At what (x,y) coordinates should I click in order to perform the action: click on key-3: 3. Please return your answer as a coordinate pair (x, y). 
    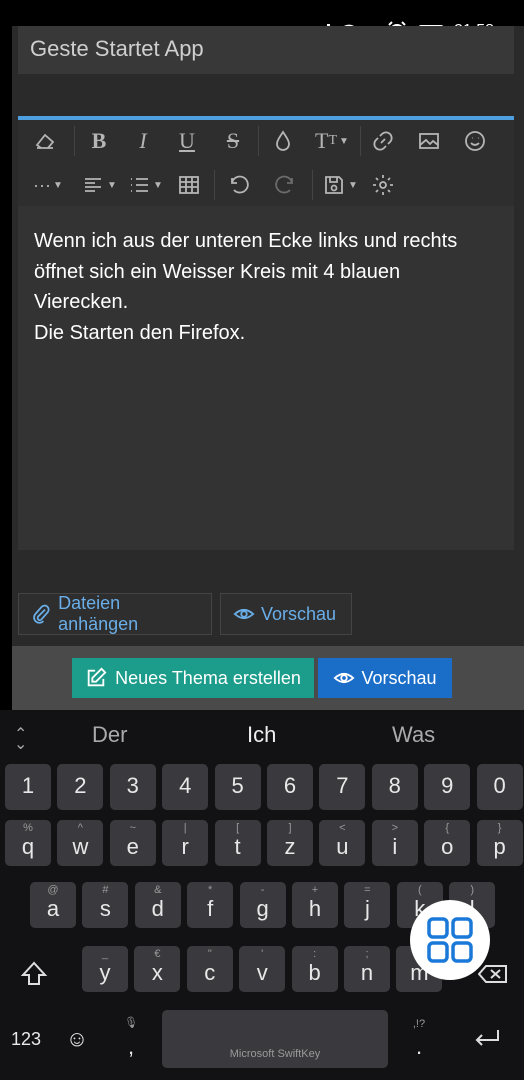
    Looking at the image, I should click on (132, 787).